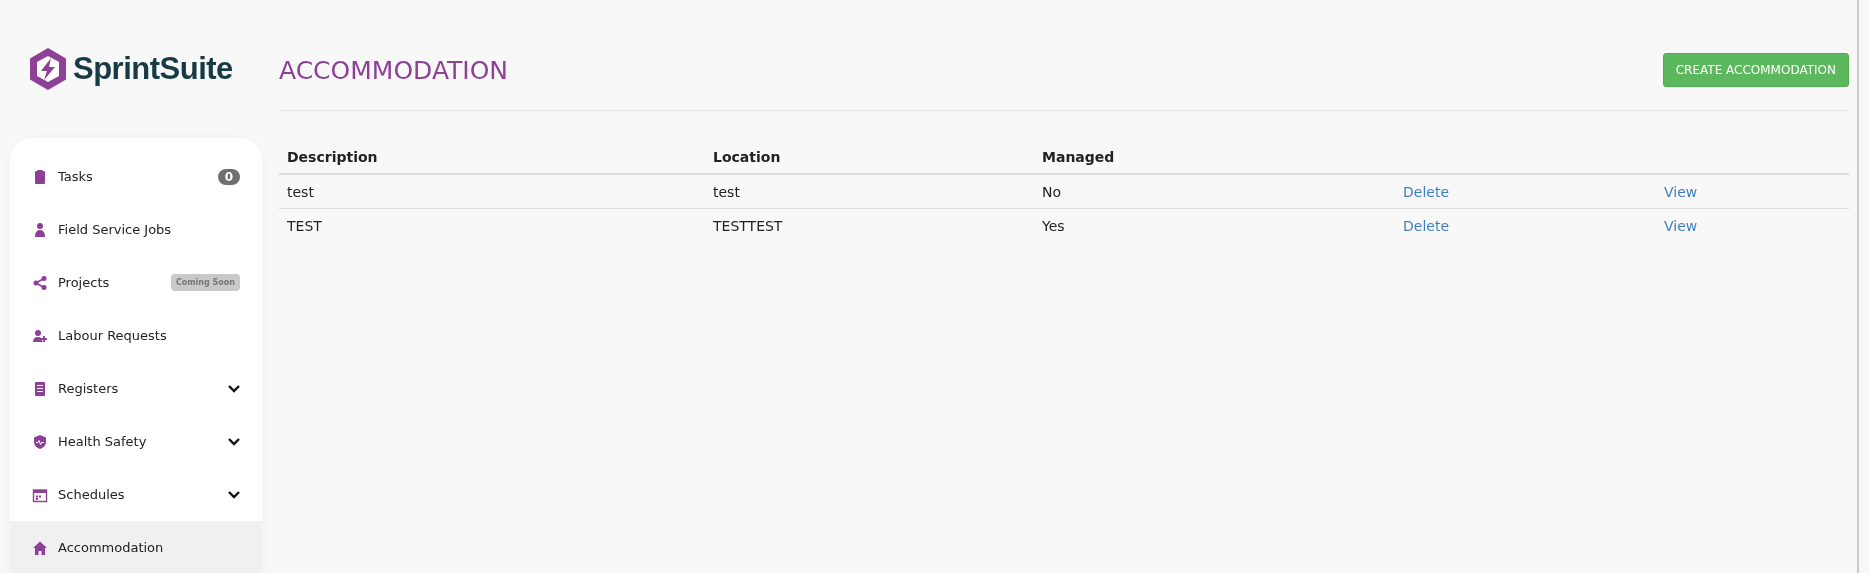 The width and height of the screenshot is (1869, 573). What do you see at coordinates (40, 335) in the screenshot?
I see `add-user-icon` at bounding box center [40, 335].